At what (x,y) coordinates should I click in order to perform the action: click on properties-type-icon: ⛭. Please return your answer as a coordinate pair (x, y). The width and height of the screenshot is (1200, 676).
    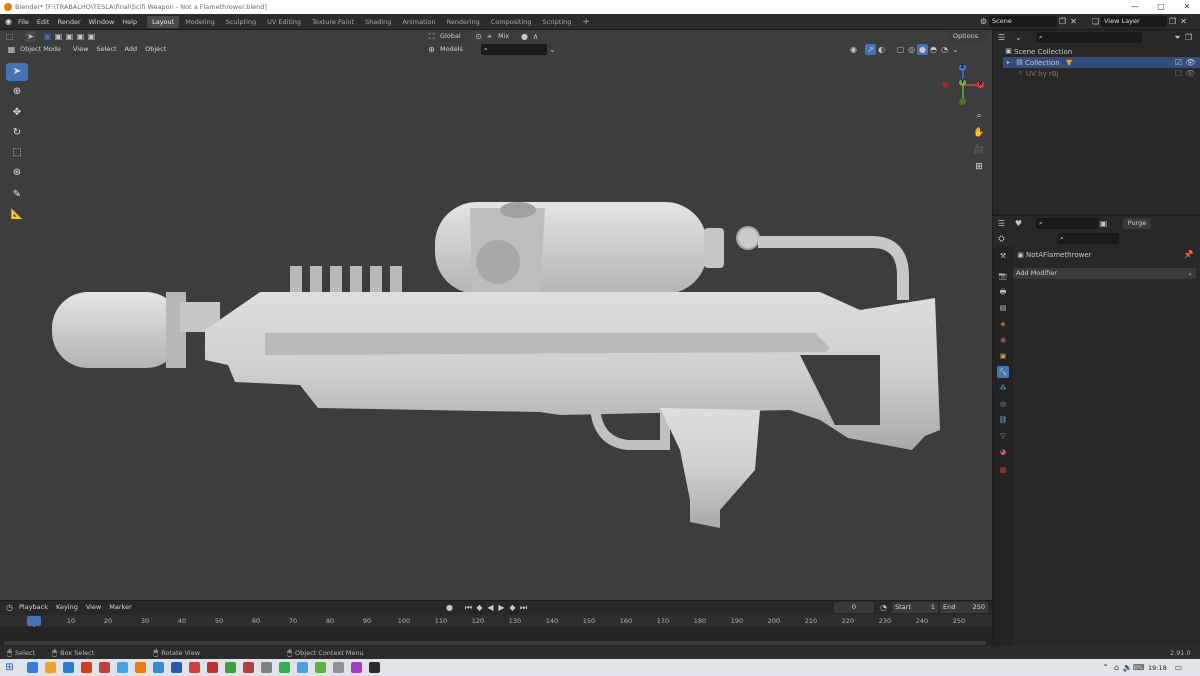
    Looking at the image, I should click on (1001, 238).